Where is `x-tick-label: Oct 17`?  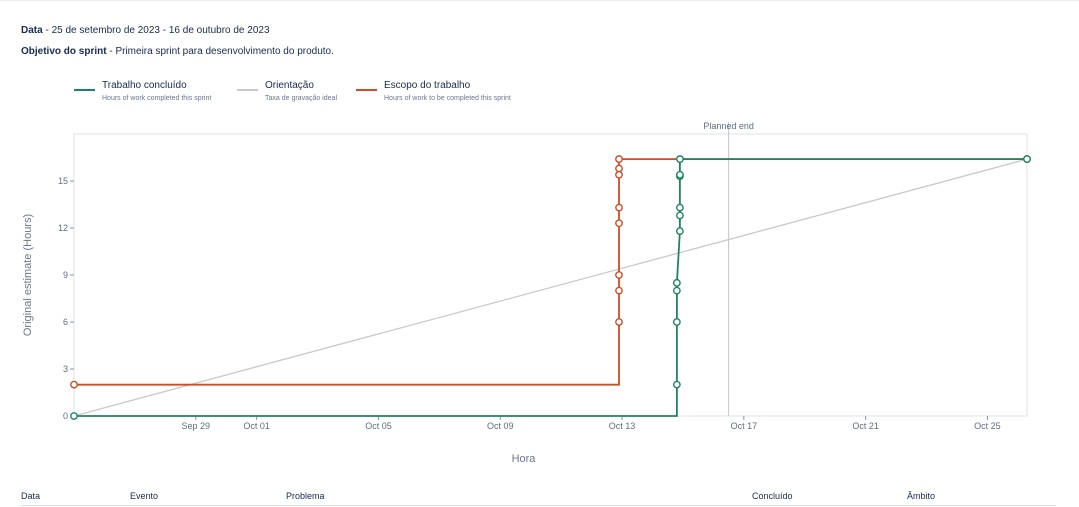
x-tick-label: Oct 17 is located at coordinates (744, 426).